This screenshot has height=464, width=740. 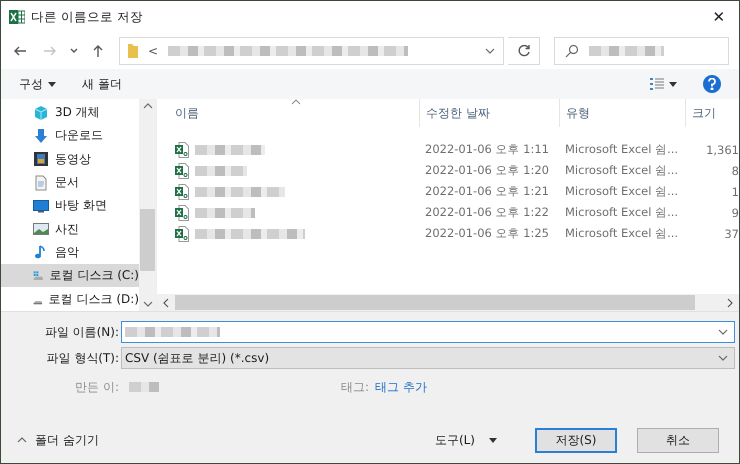 What do you see at coordinates (448, 149) in the screenshot?
I see `file-row: 2022-01-06 오후 1:11 Microsoft Excel 쉼... 1,361` at bounding box center [448, 149].